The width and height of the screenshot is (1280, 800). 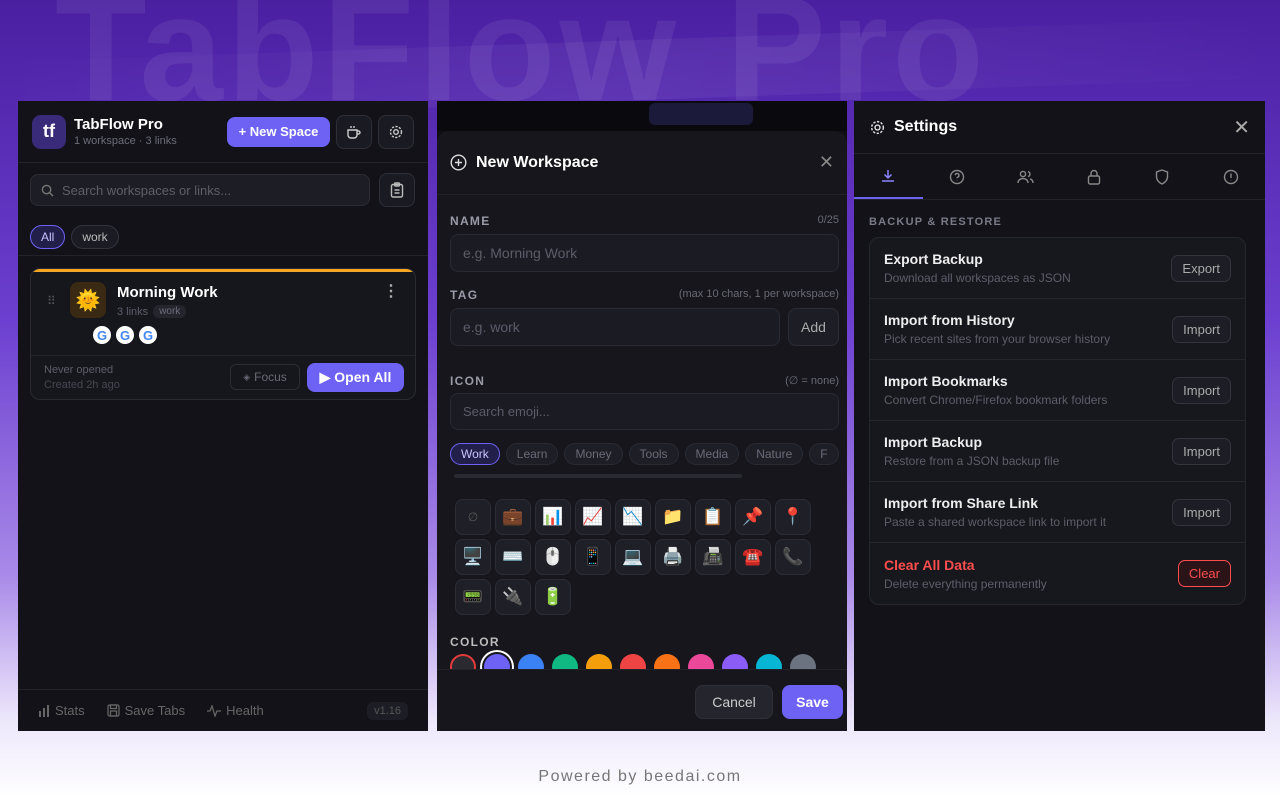 I want to click on row-title: Import Backup, so click(x=933, y=442).